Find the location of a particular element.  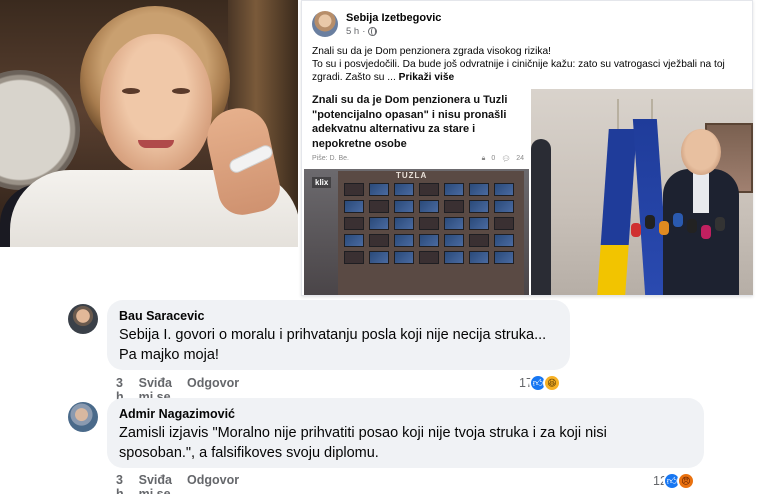

klix-logo: klix is located at coordinates (322, 182).